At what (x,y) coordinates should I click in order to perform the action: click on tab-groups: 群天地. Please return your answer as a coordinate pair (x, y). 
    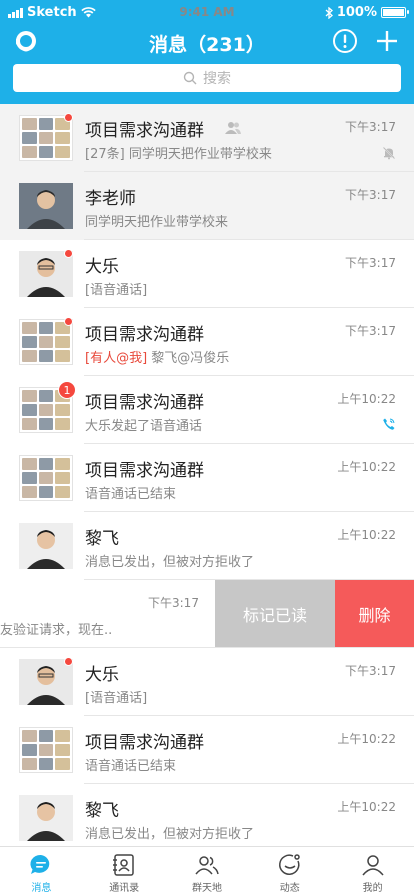
    Looking at the image, I should click on (207, 871).